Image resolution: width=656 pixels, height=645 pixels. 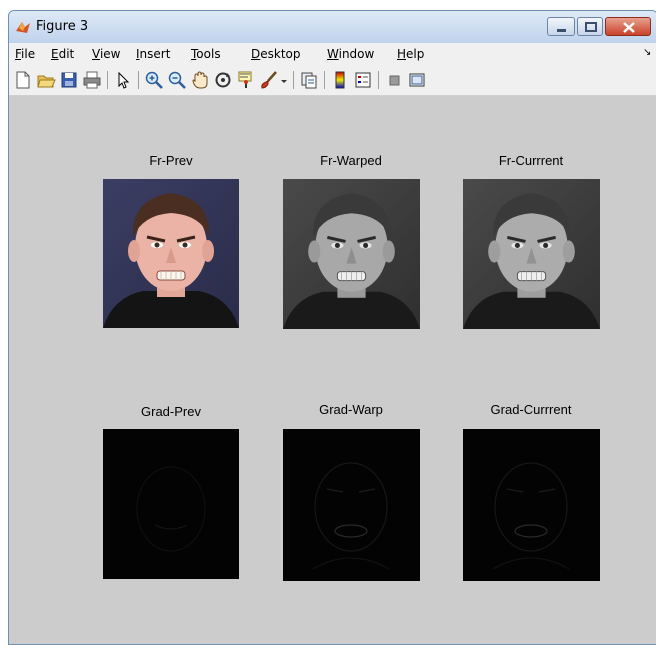 What do you see at coordinates (410, 54) in the screenshot?
I see `menu-help: Help` at bounding box center [410, 54].